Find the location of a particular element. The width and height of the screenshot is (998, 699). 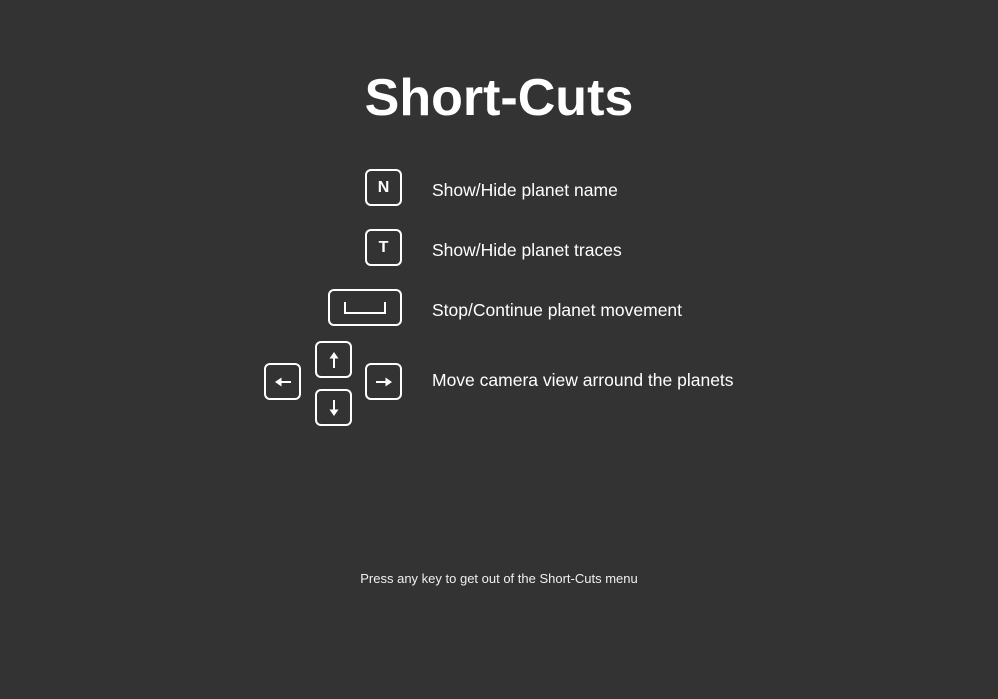

arrow-up-icon is located at coordinates (333, 359).